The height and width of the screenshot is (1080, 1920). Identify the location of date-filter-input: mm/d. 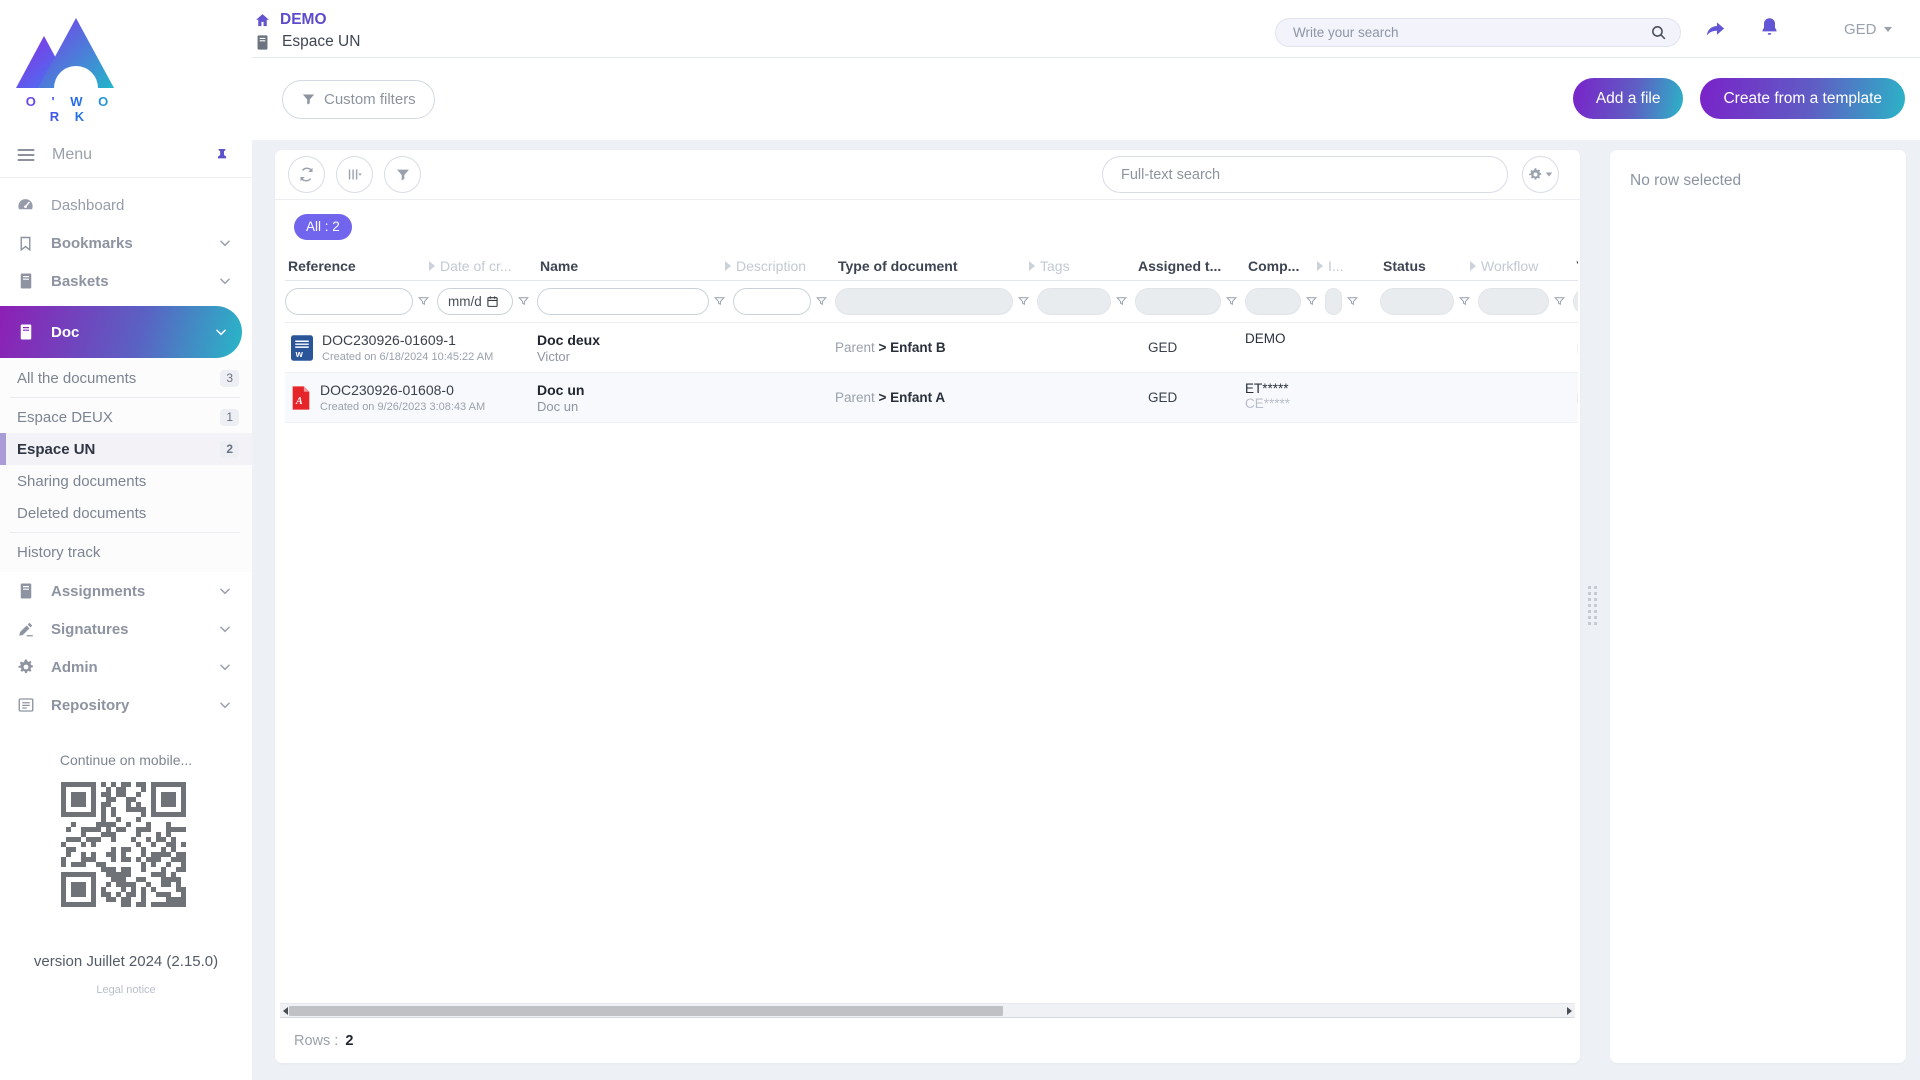
(475, 301).